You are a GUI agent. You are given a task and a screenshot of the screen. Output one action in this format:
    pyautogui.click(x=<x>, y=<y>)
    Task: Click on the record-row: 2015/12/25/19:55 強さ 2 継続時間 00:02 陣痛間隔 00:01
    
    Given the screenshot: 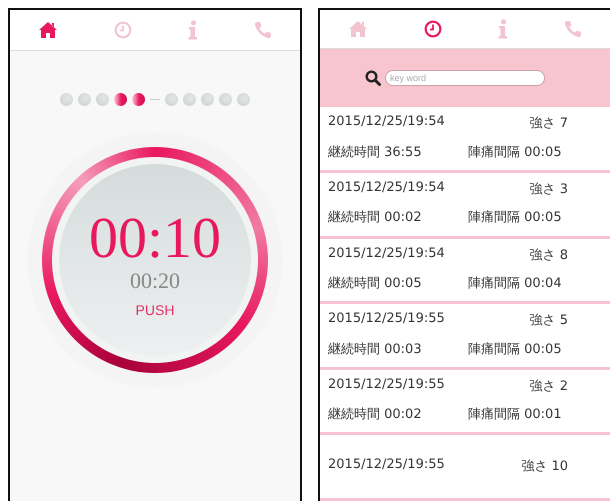 What is the action you would take?
    pyautogui.click(x=465, y=403)
    